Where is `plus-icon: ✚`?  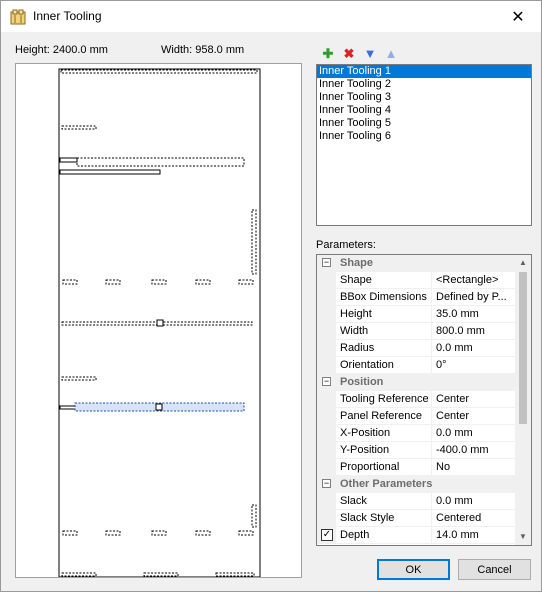
plus-icon: ✚ is located at coordinates (328, 53).